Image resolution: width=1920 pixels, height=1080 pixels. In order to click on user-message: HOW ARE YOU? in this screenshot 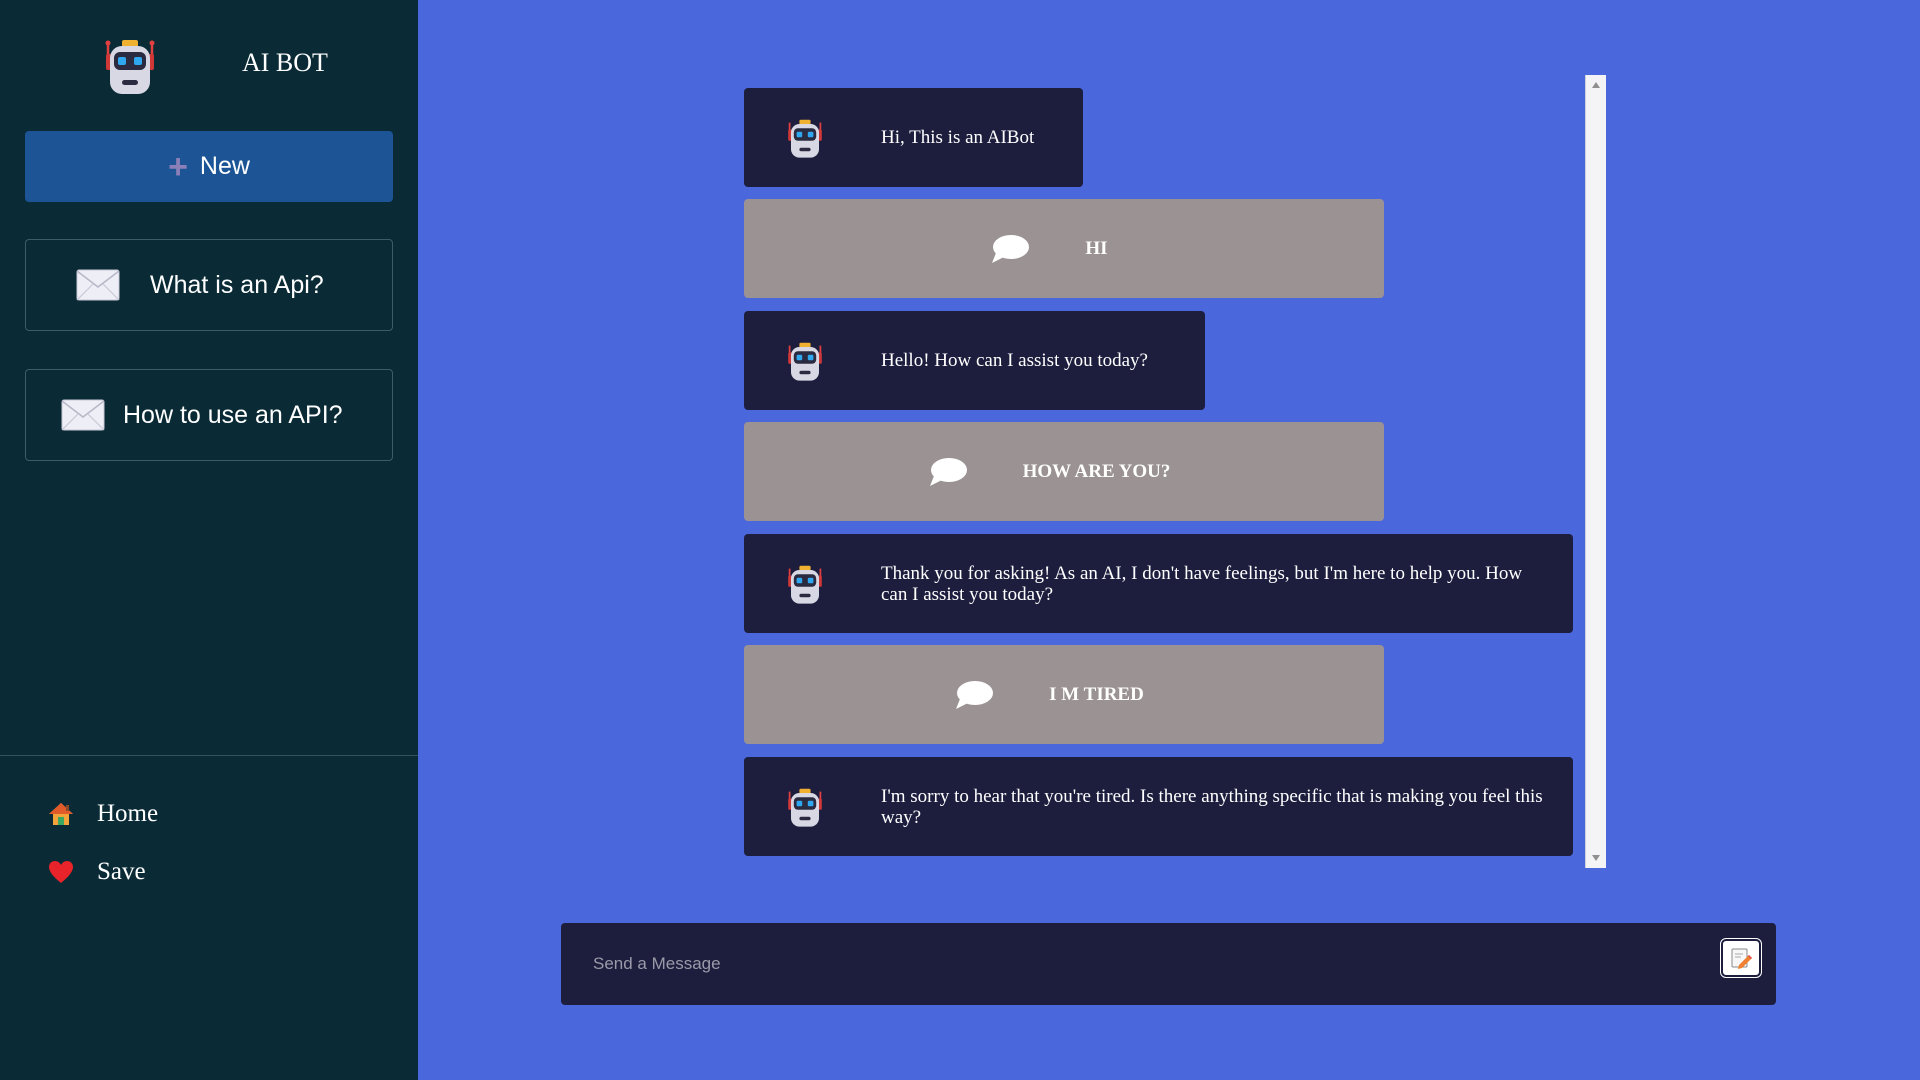, I will do `click(1064, 471)`.